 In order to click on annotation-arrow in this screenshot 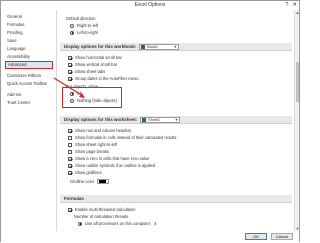, I will do `click(69, 87)`.